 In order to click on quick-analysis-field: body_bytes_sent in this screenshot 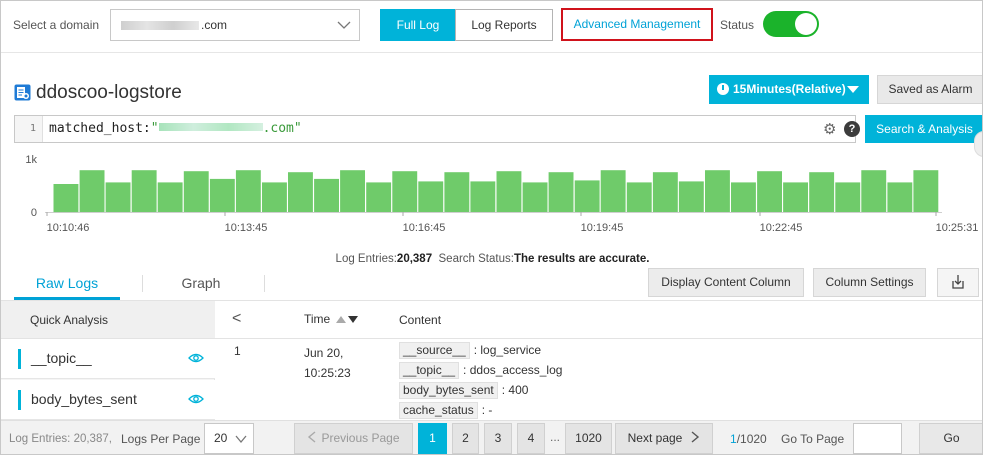, I will do `click(108, 400)`.